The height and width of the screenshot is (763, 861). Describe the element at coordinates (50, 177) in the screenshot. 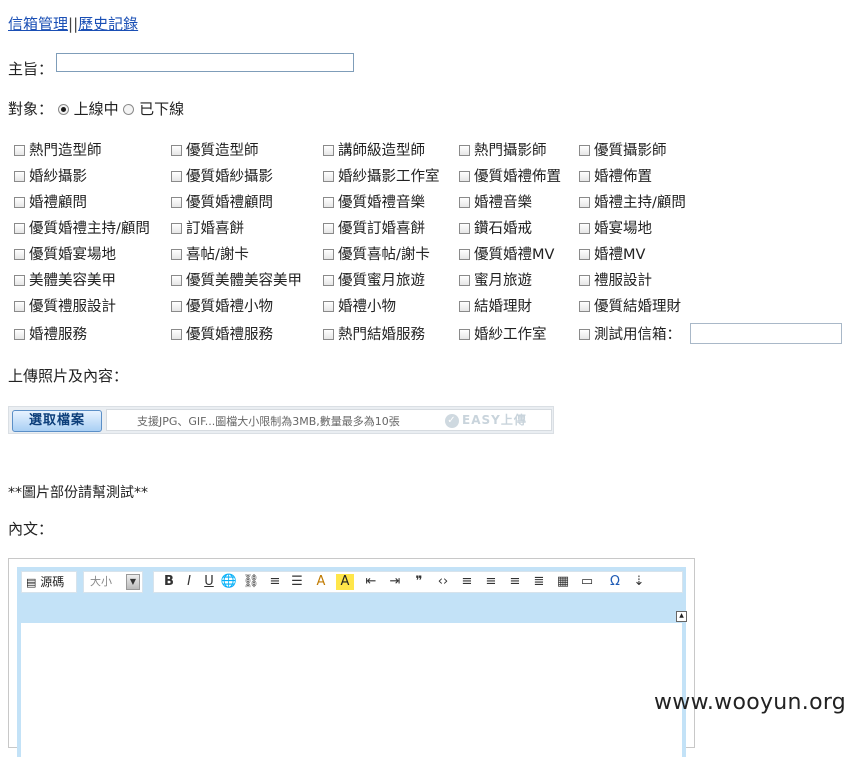

I see `category-checkbox-item: 婚紗攝影` at that location.